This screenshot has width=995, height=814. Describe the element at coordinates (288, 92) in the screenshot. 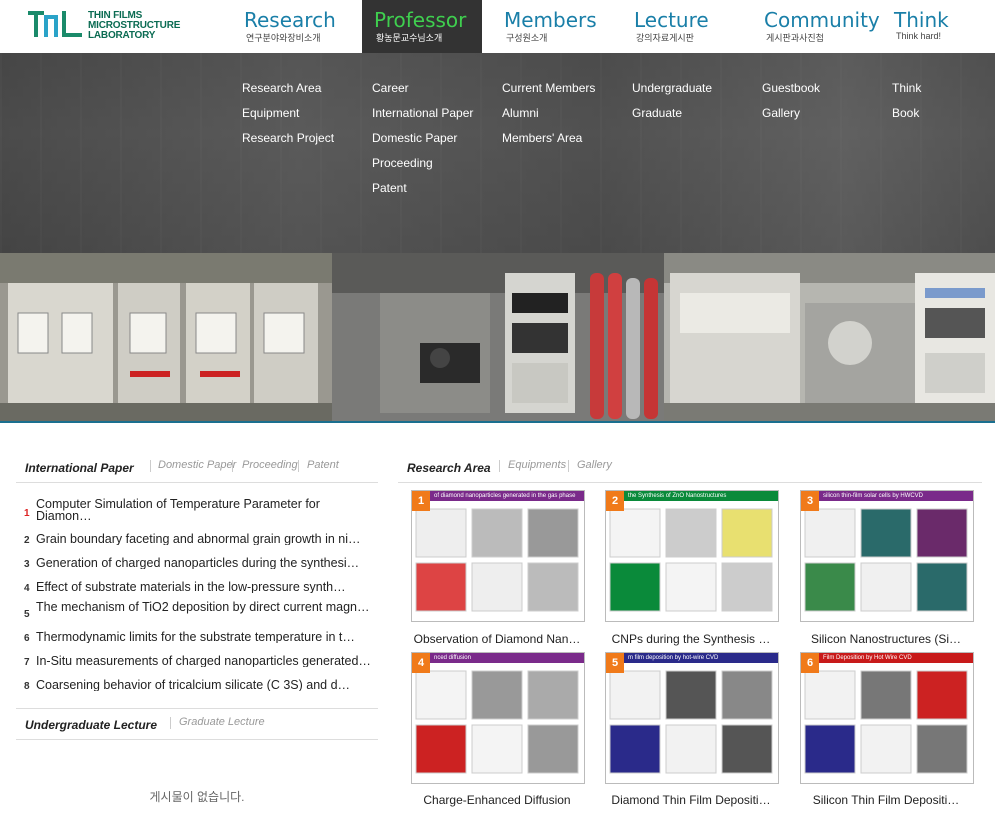

I see `menu-research-area: Research Area` at that location.